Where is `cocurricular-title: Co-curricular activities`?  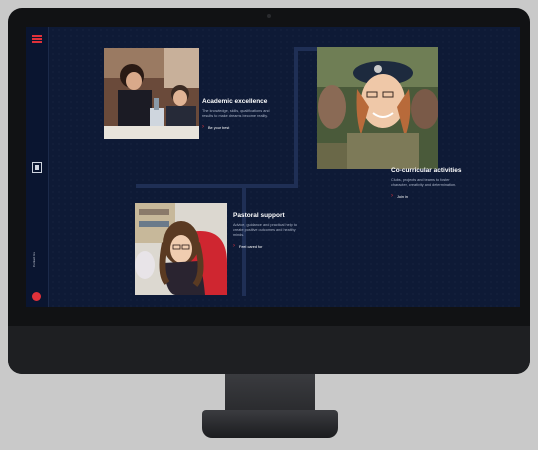 cocurricular-title: Co-curricular activities is located at coordinates (426, 170).